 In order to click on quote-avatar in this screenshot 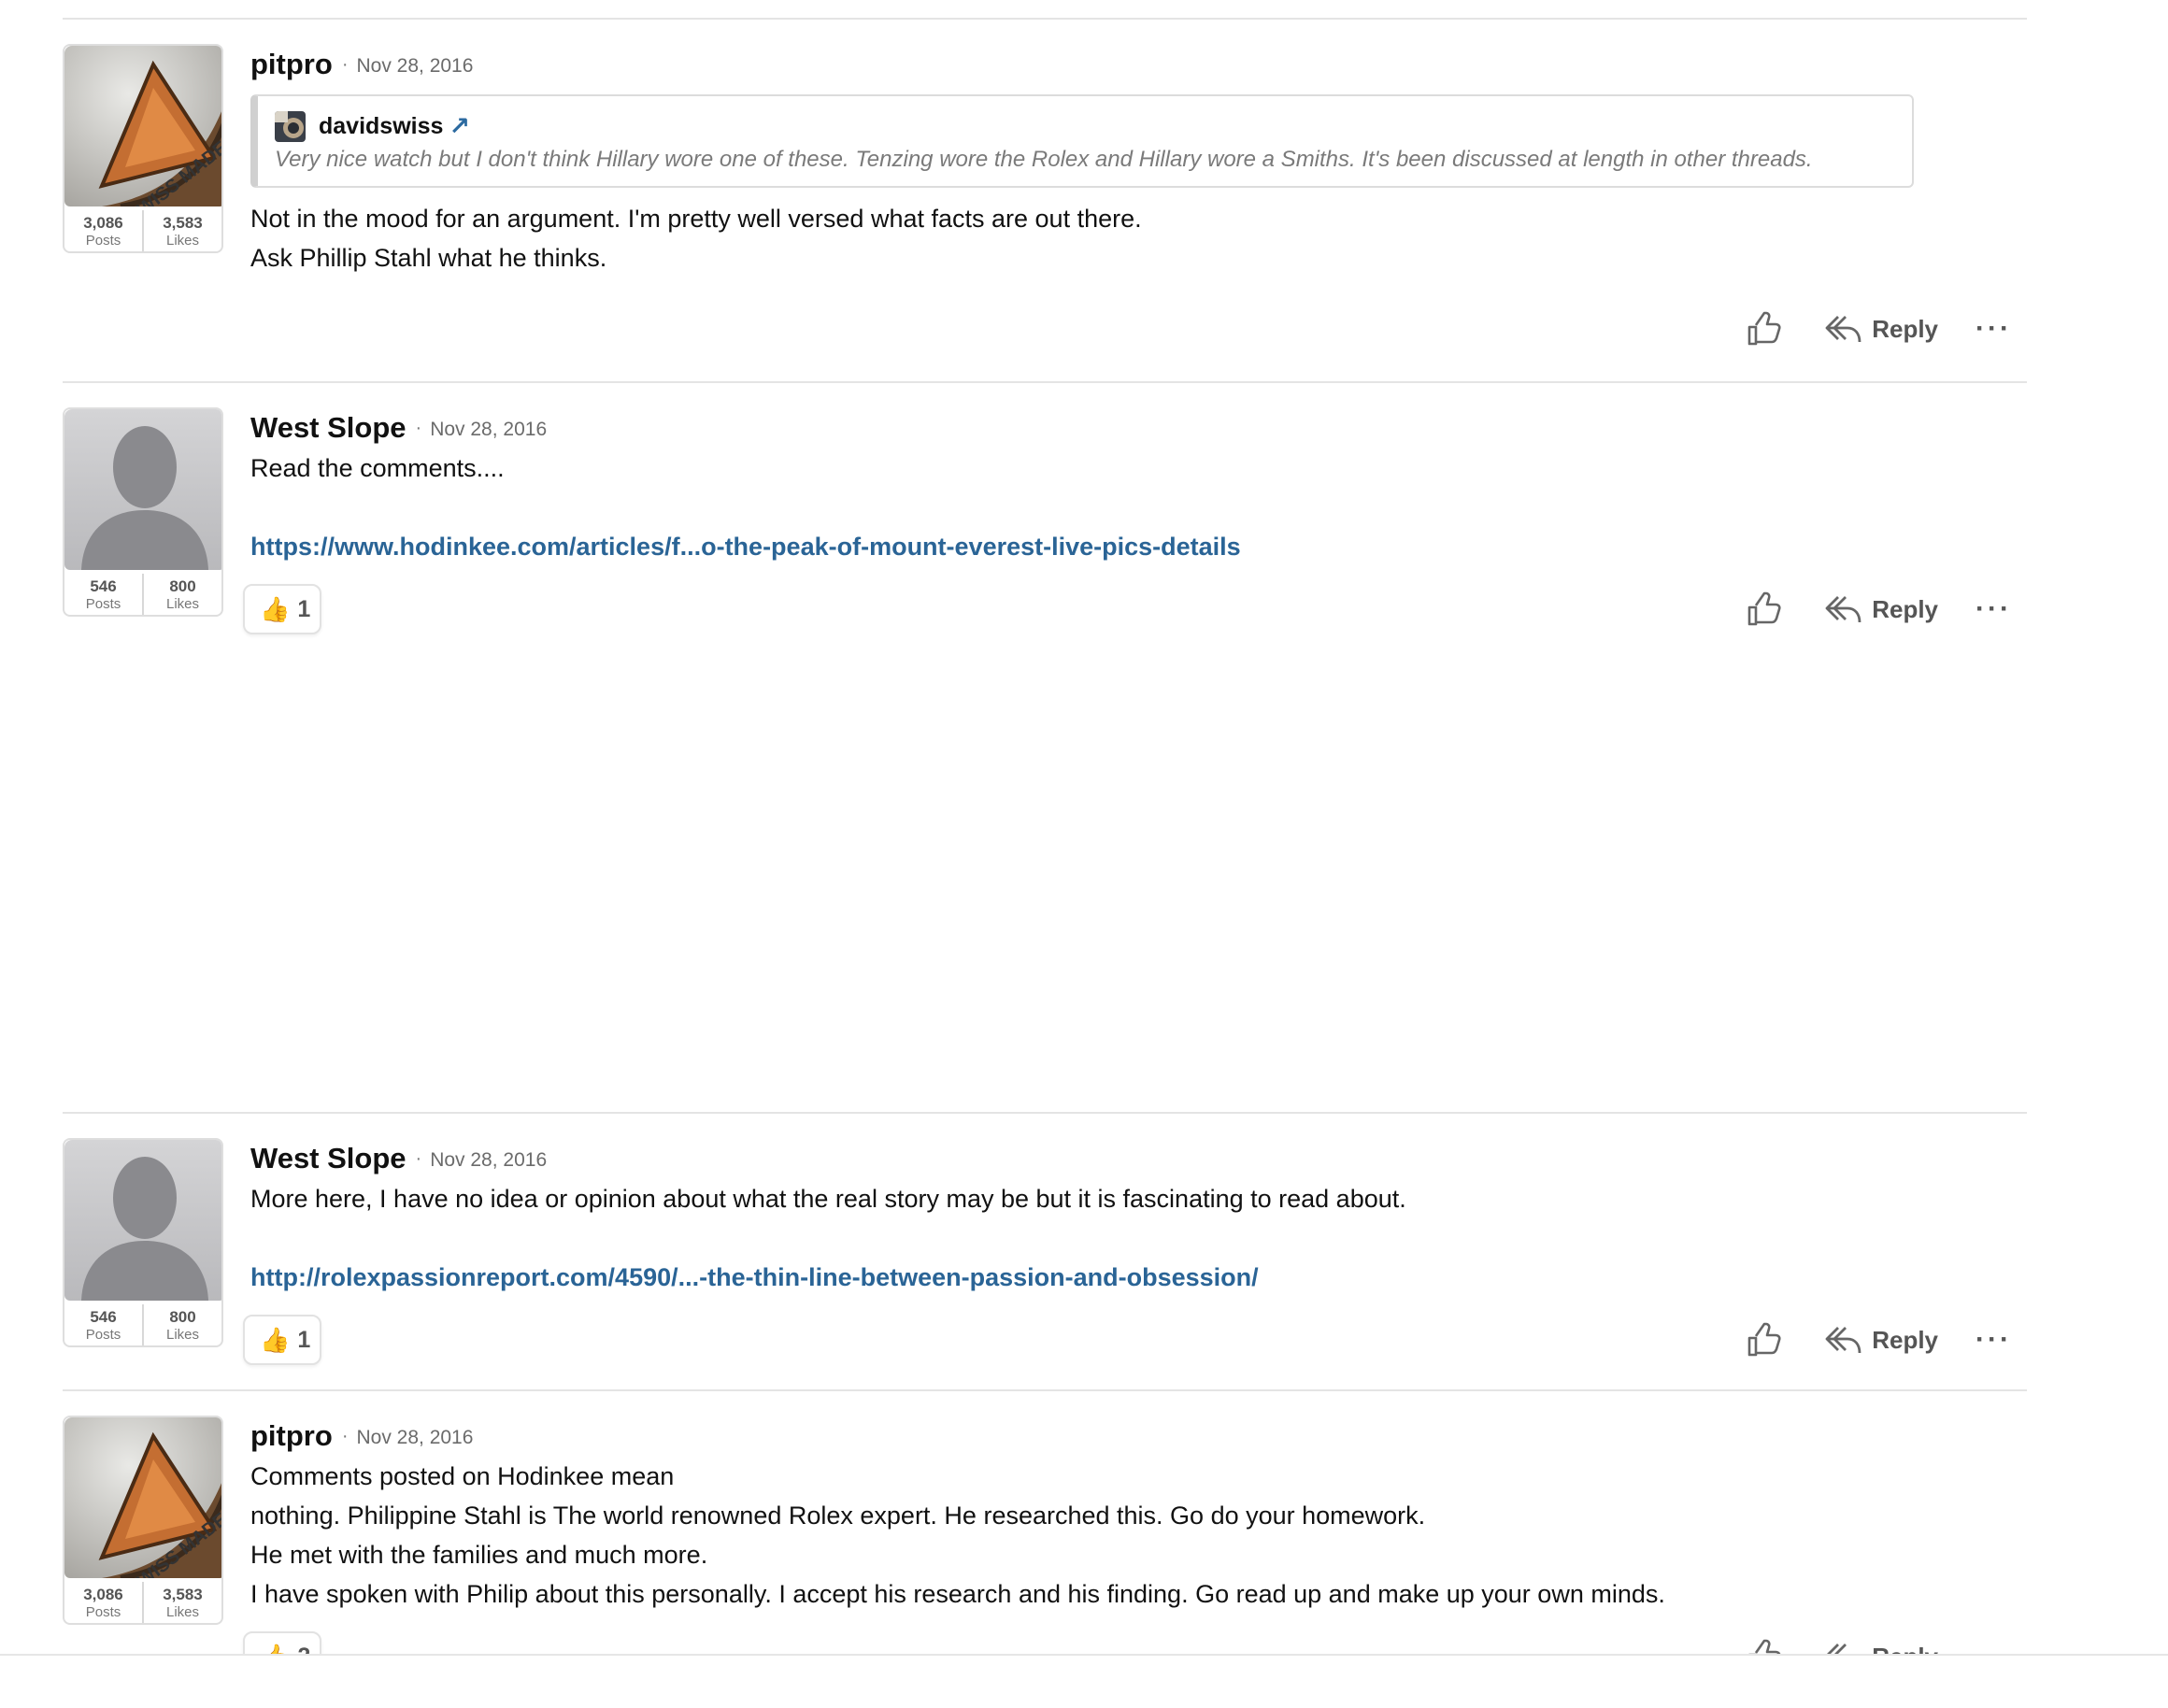, I will do `click(290, 126)`.